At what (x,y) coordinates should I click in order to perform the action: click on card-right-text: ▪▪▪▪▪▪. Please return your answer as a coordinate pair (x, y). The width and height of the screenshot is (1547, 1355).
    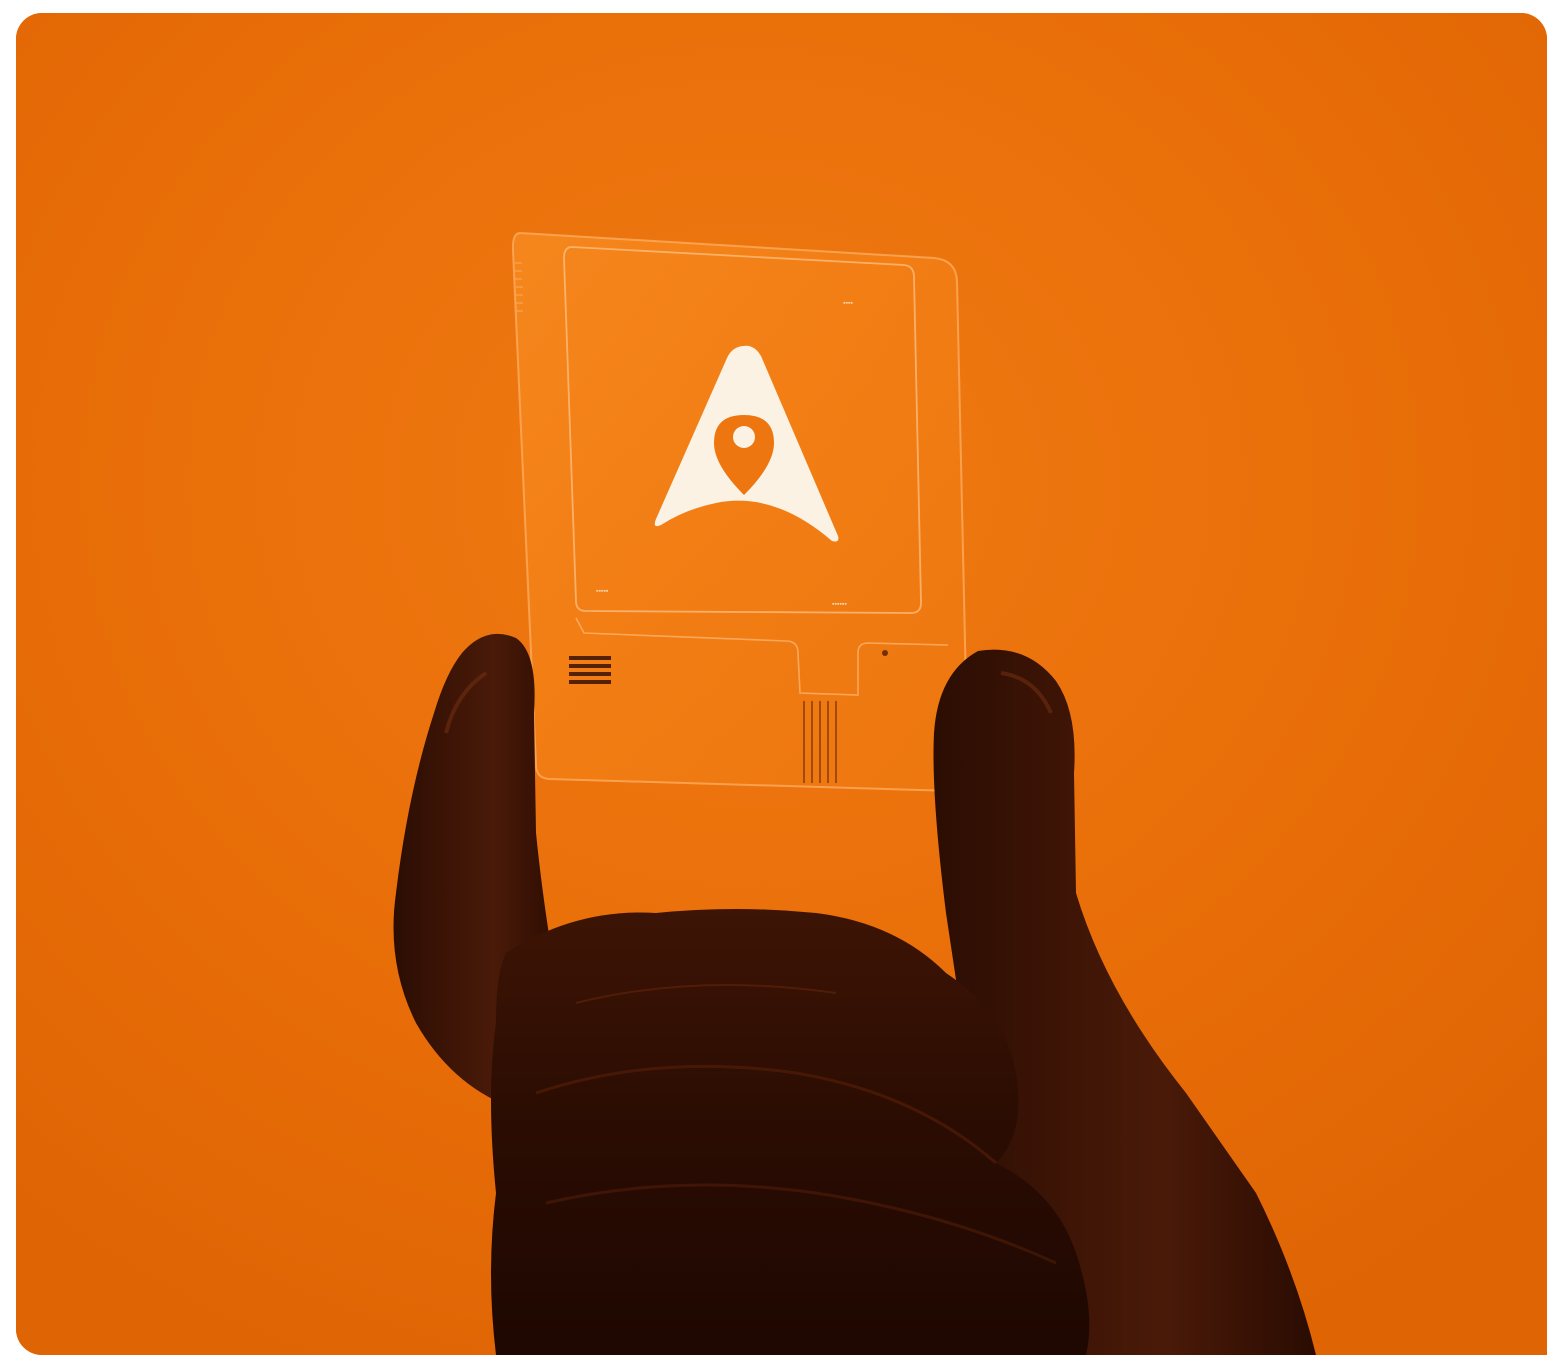
    Looking at the image, I should click on (839, 604).